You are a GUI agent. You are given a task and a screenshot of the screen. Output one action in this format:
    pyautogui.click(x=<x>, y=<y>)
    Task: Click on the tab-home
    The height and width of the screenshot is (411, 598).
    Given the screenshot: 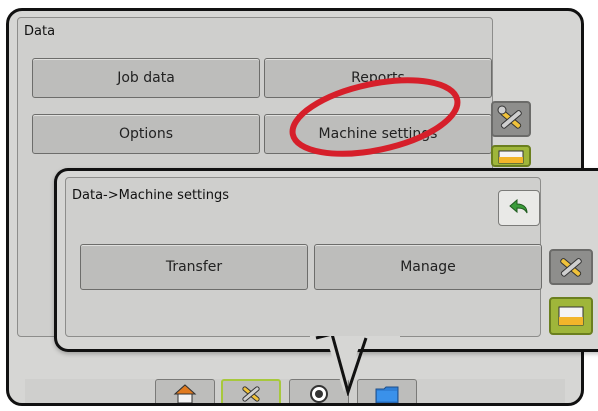 What is the action you would take?
    pyautogui.click(x=185, y=391)
    